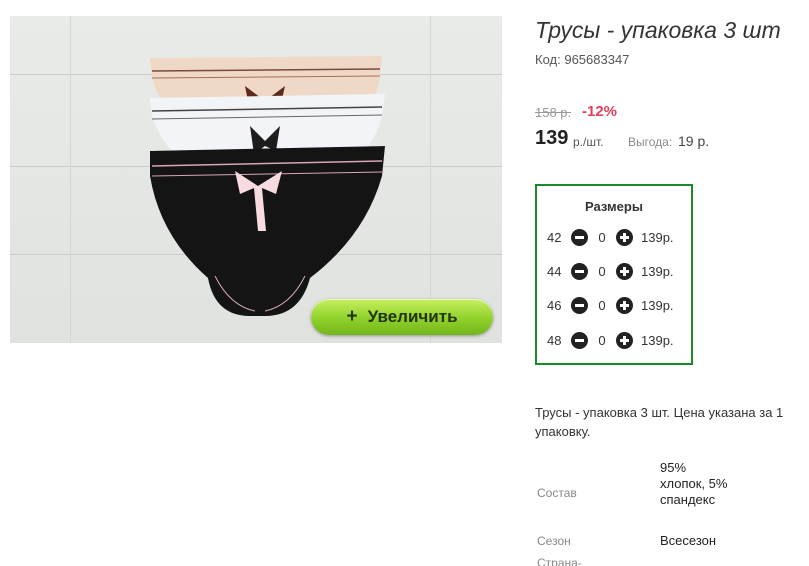  I want to click on benefit-label: Выгода:, so click(650, 142).